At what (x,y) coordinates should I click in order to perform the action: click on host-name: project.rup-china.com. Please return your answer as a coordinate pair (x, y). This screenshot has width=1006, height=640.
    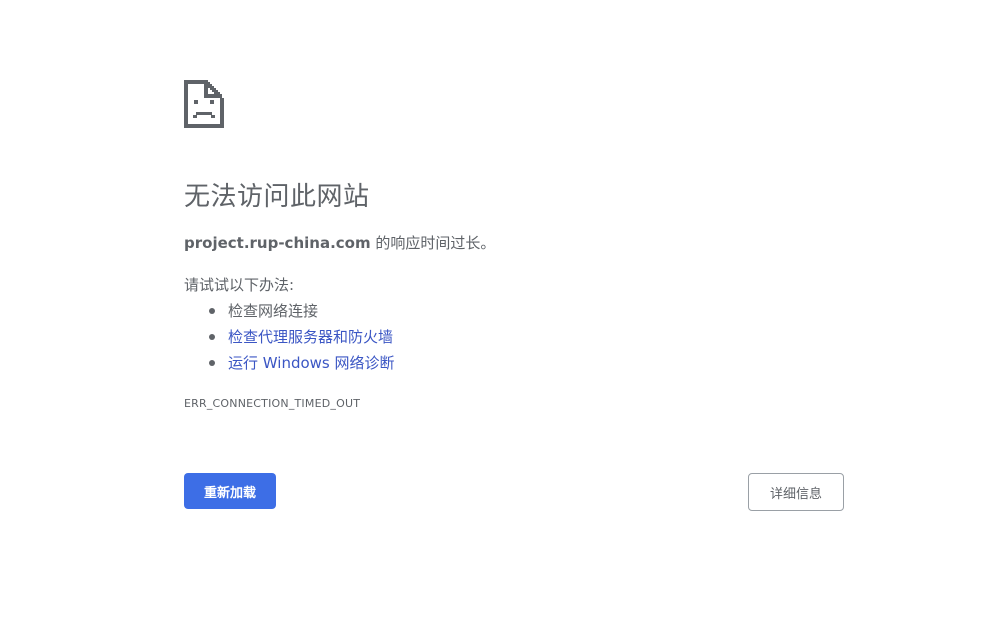
    Looking at the image, I should click on (277, 243).